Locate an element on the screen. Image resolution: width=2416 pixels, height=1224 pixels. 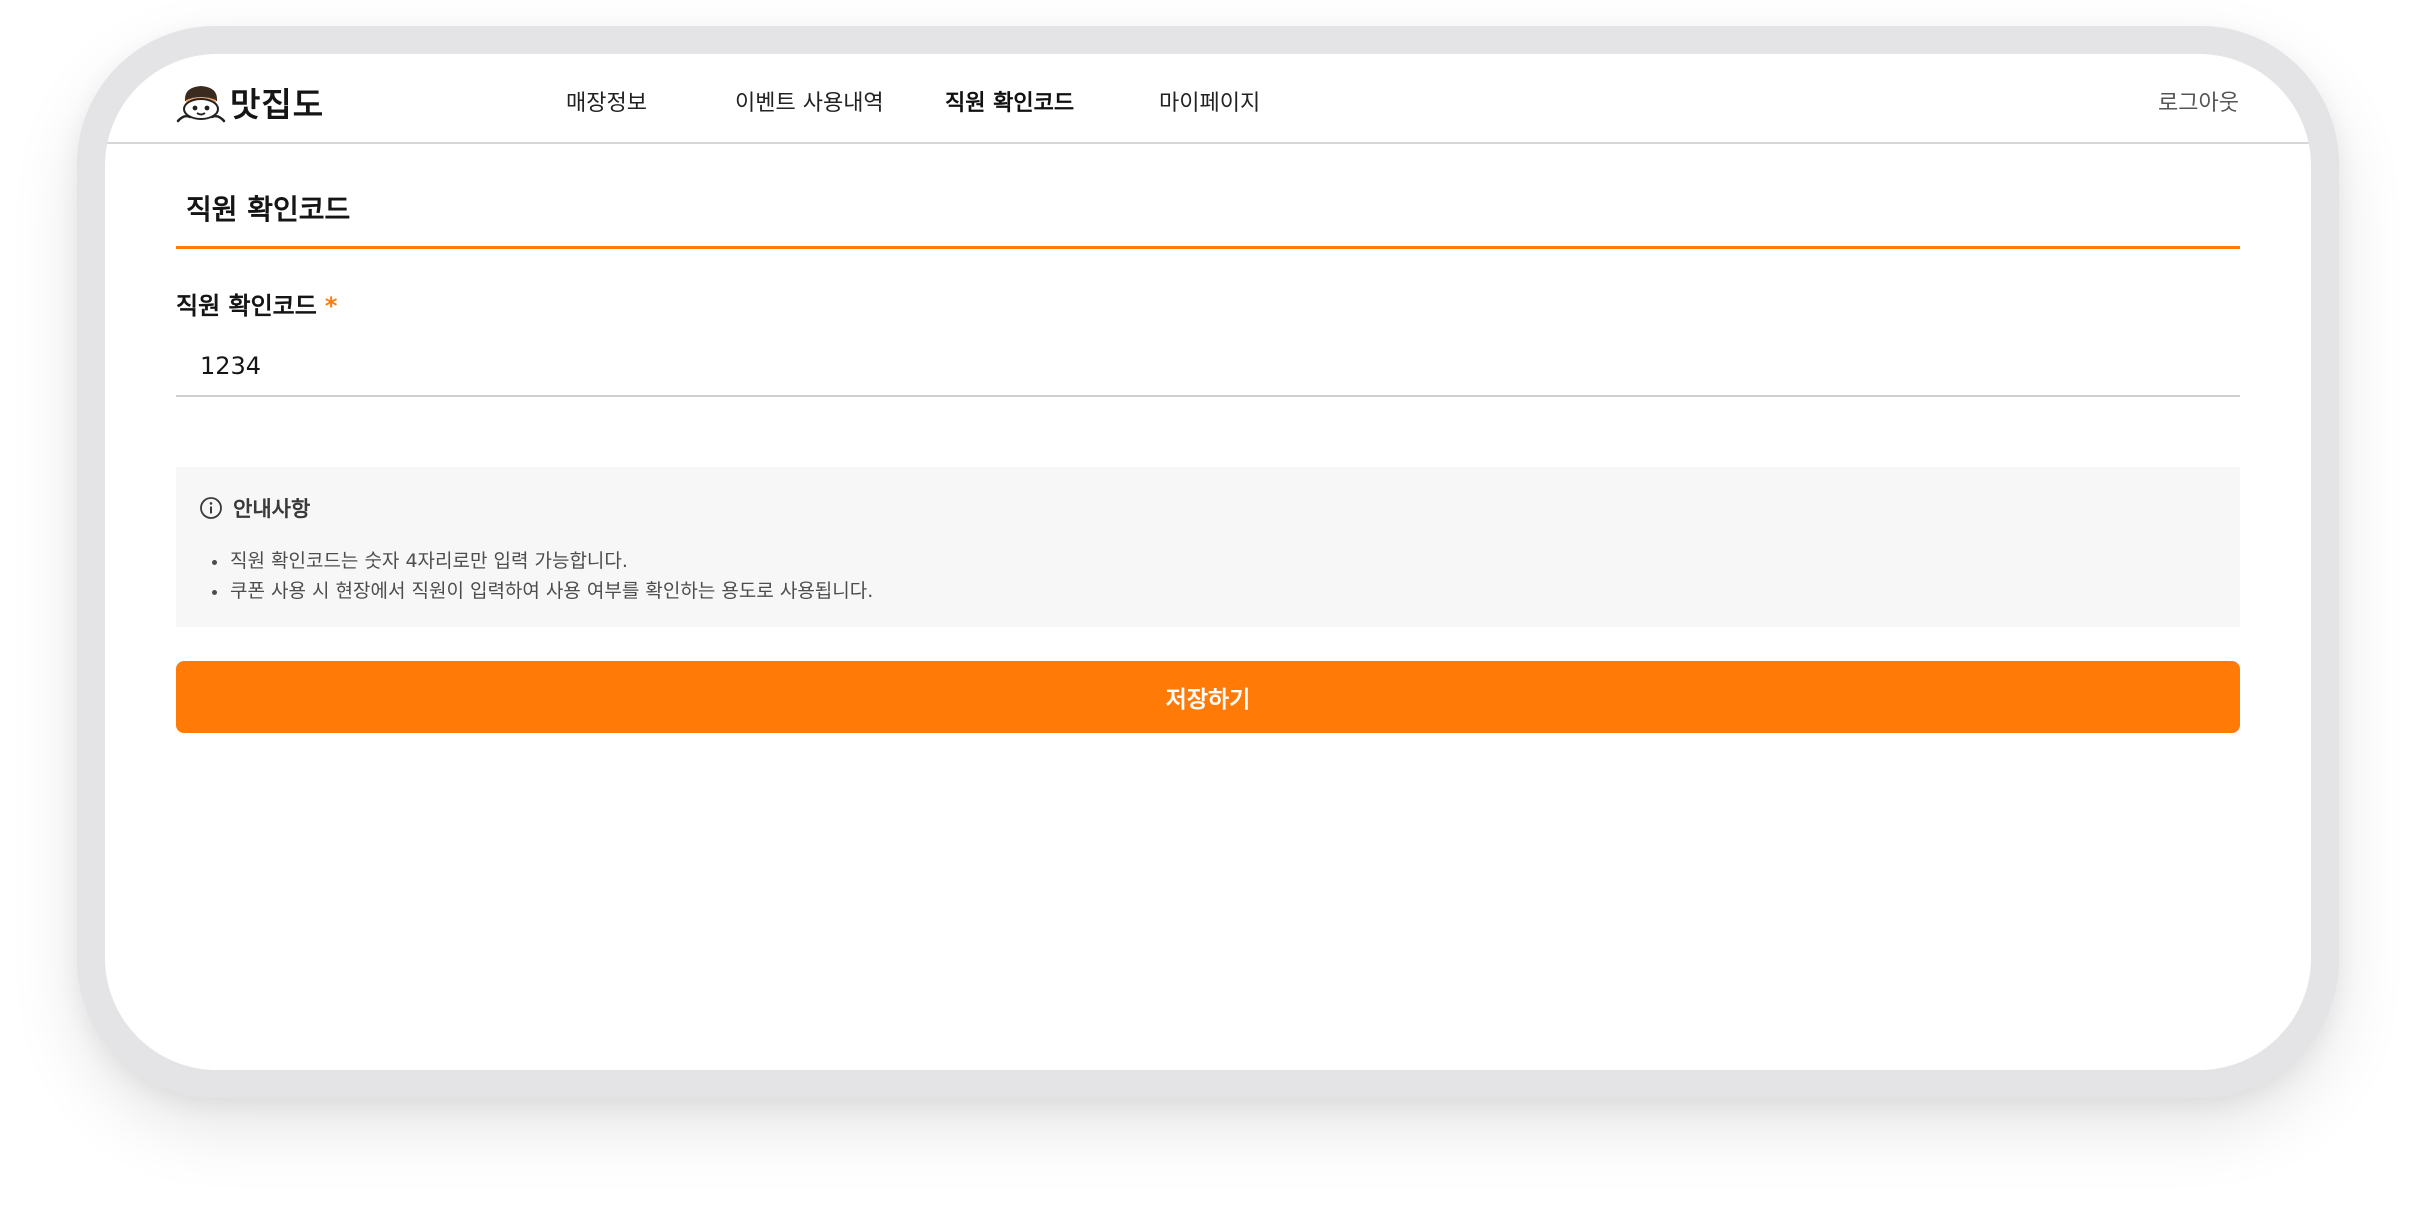
notice-item: 직원 확인코드는 숫자 4자리로만 입력 가능합니다. is located at coordinates (541, 561).